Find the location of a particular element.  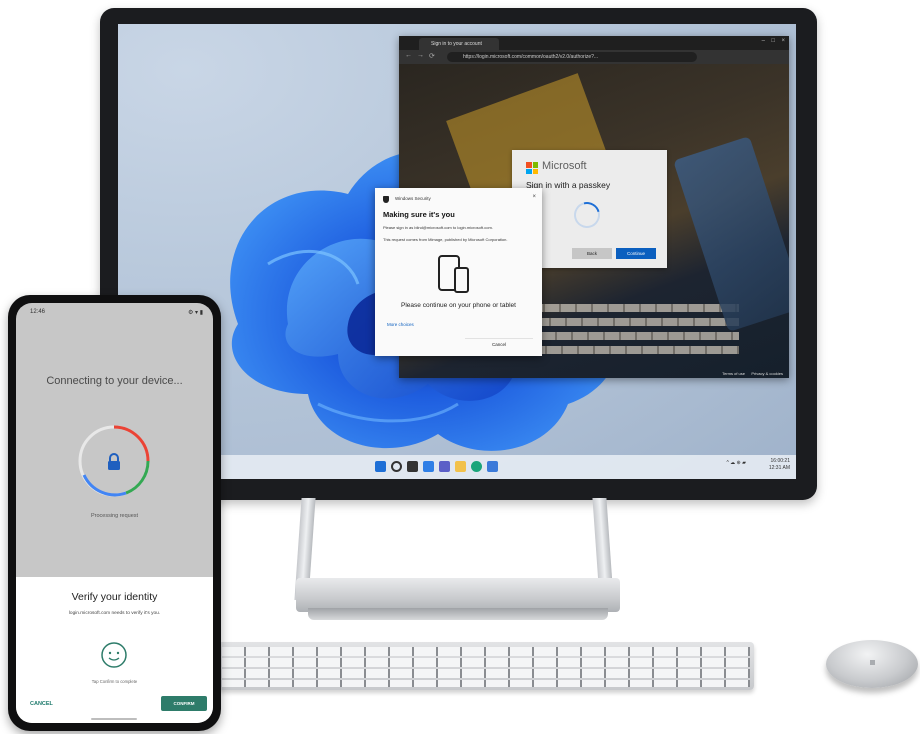

gesture-nav-pill is located at coordinates (114, 719).